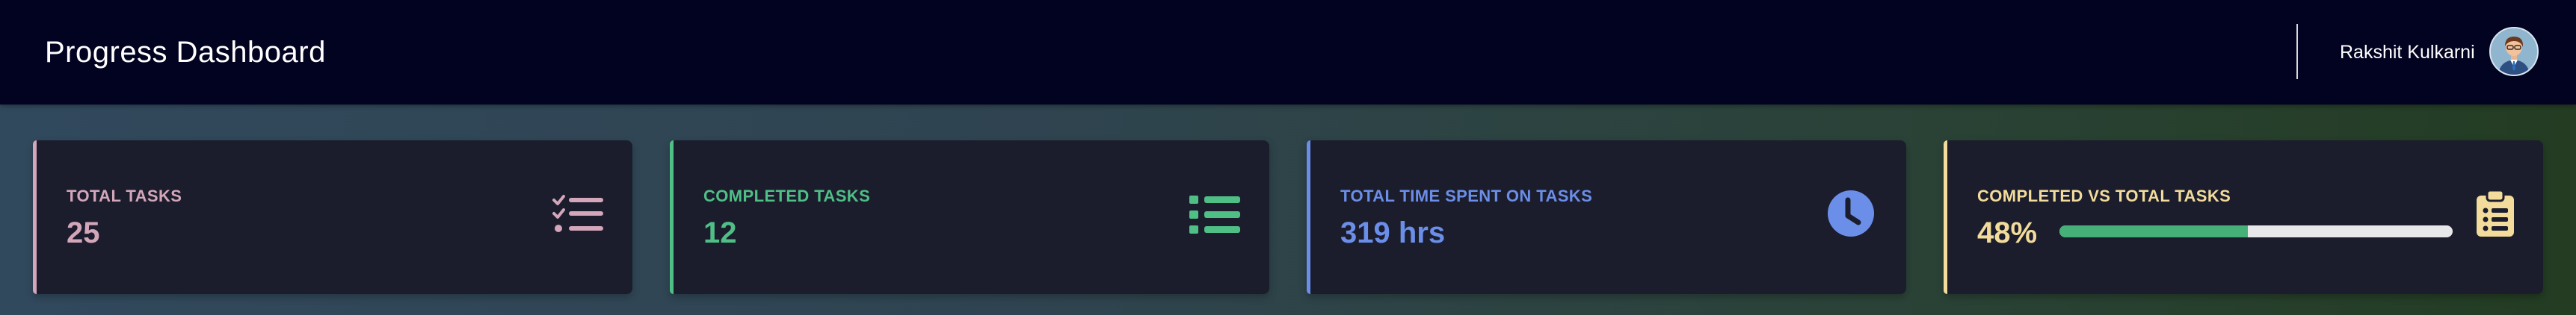 The height and width of the screenshot is (315, 2576). I want to click on header-divider, so click(2297, 51).